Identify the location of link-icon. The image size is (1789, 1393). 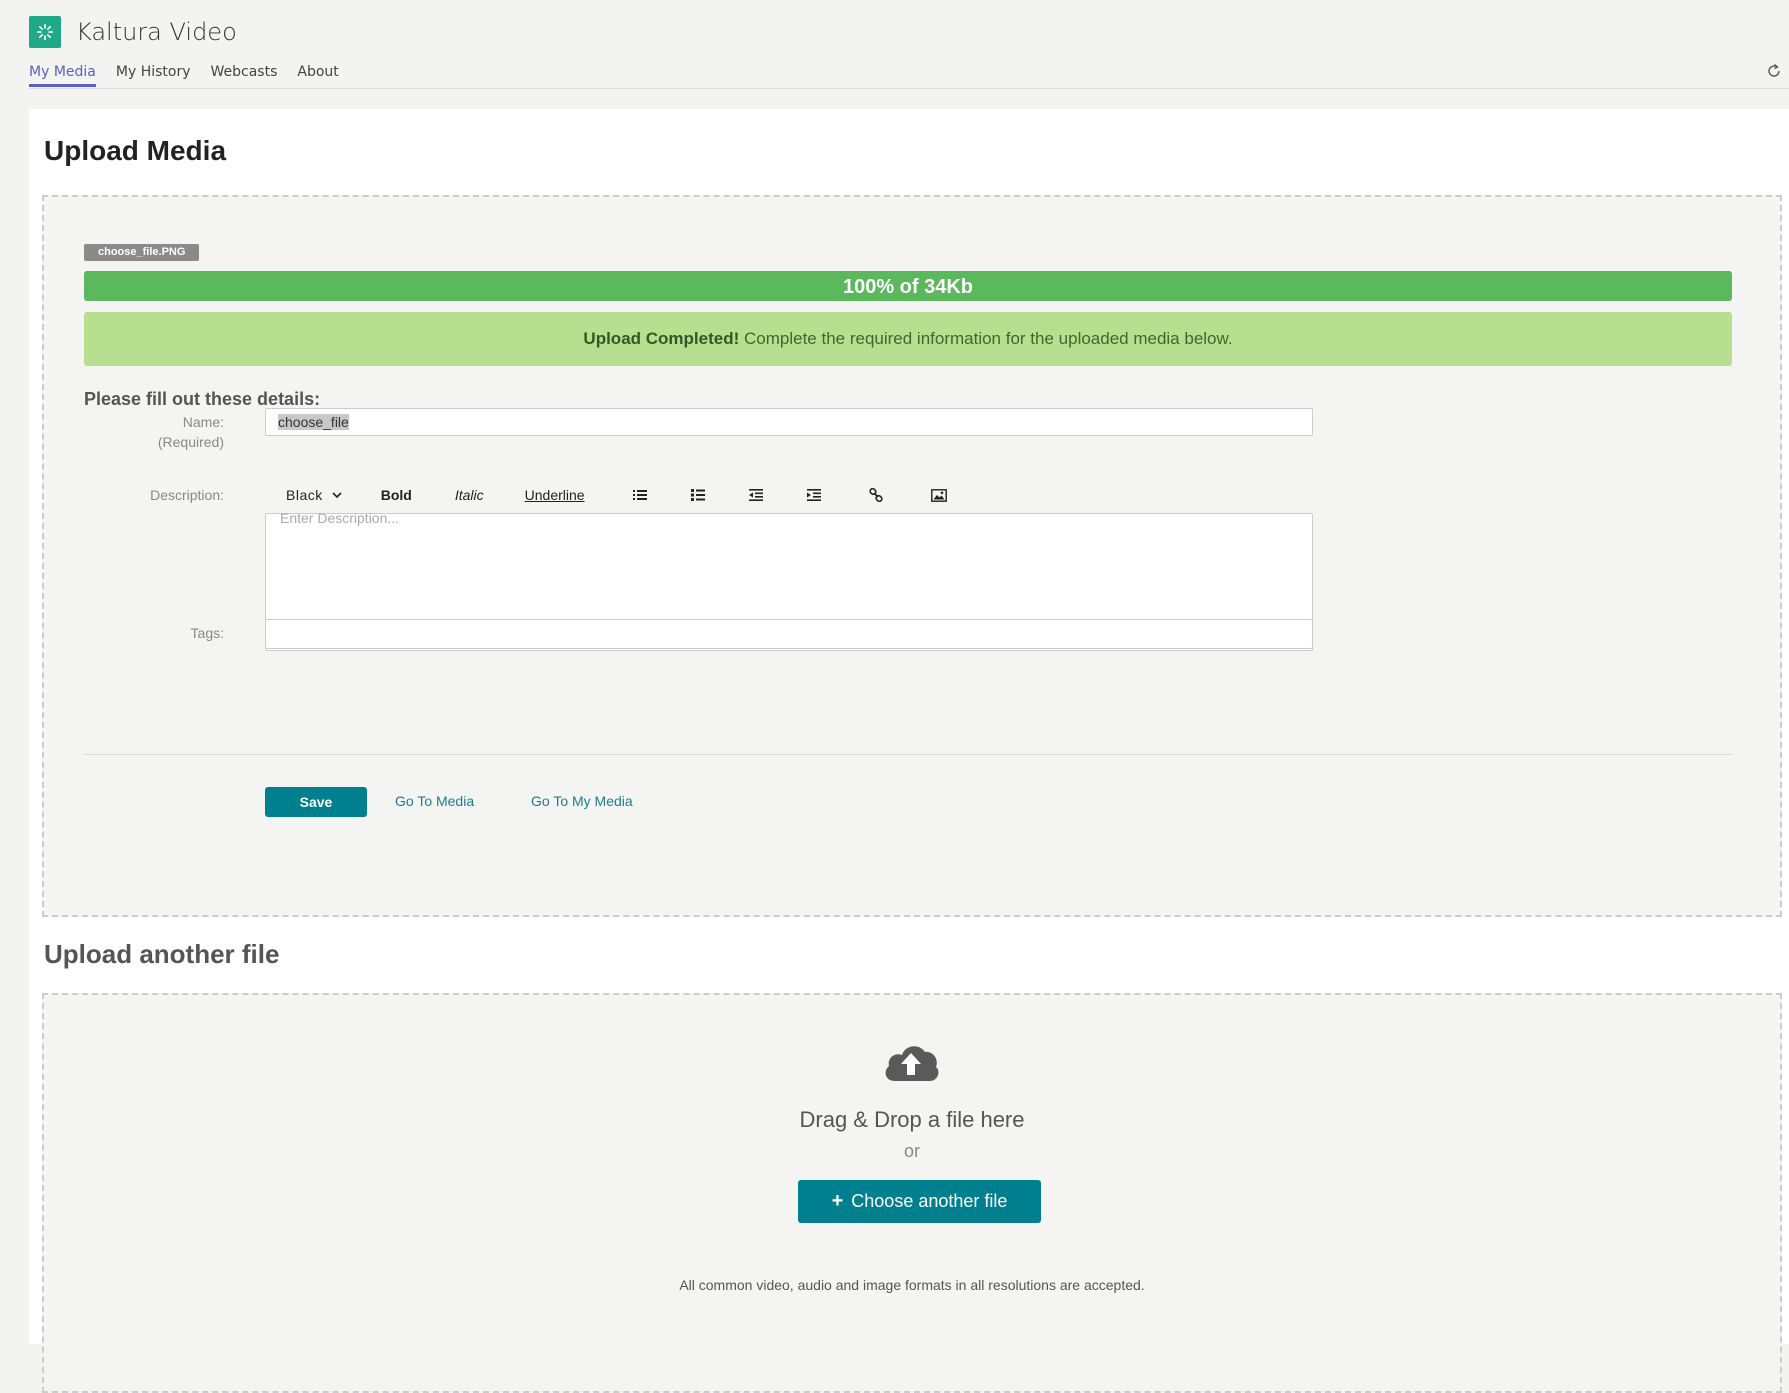
(875, 495).